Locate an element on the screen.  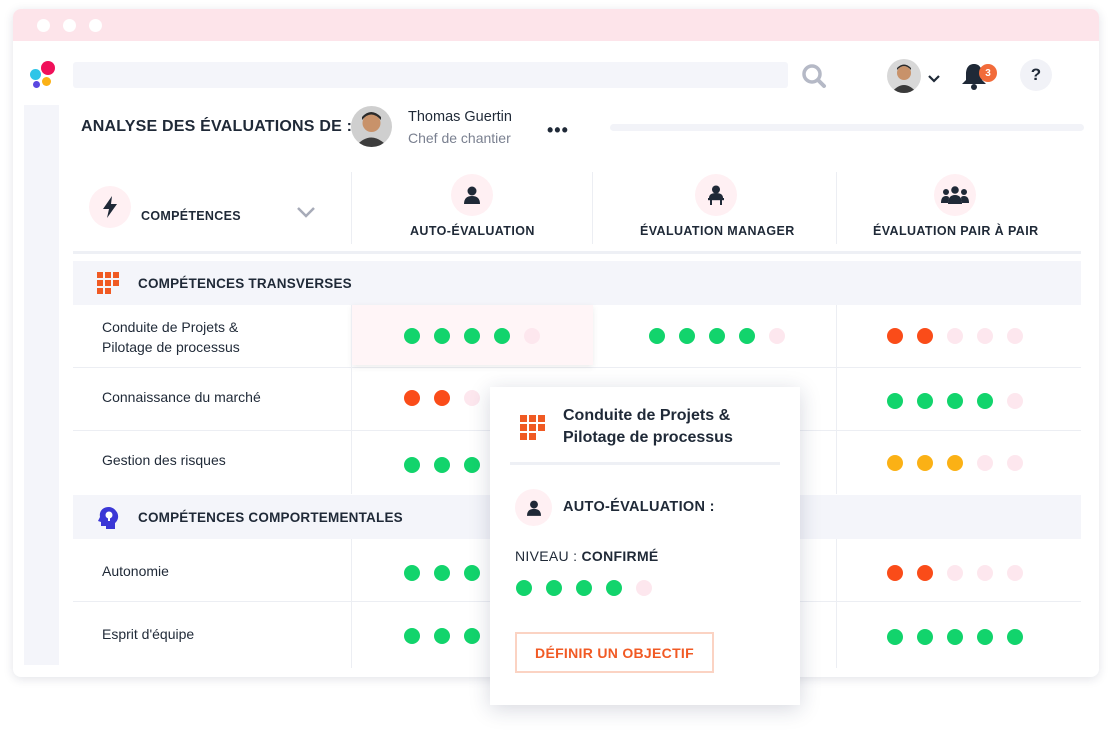
row-label: Autonomie is located at coordinates (135, 571).